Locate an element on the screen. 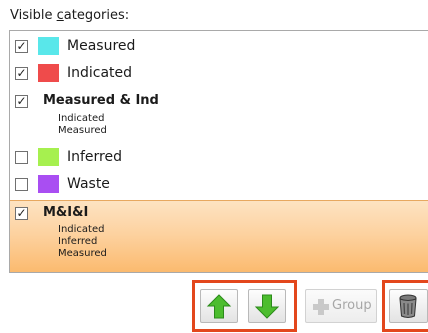 This screenshot has width=428, height=333. move-down-button is located at coordinates (267, 306).